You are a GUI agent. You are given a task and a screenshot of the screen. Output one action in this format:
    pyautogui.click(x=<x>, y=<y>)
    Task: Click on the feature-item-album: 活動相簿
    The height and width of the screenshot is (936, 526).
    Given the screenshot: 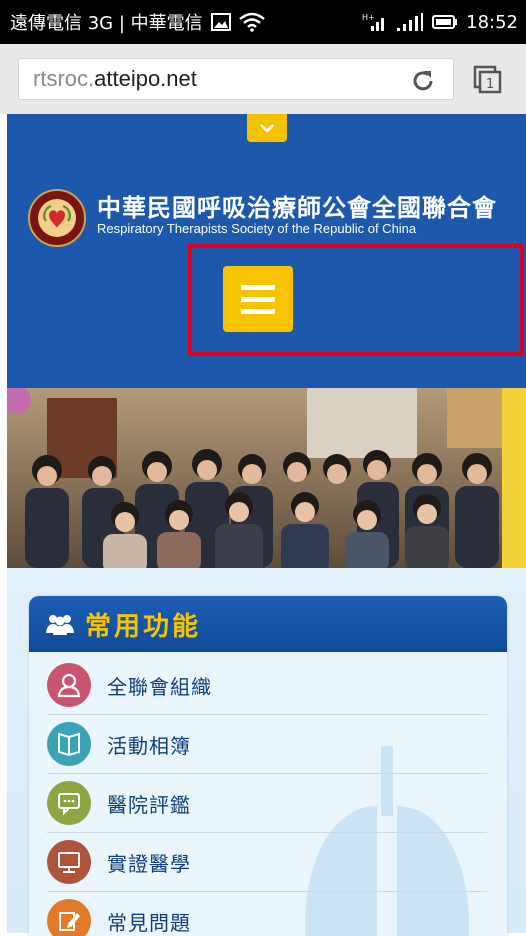 What is the action you would take?
    pyautogui.click(x=267, y=744)
    